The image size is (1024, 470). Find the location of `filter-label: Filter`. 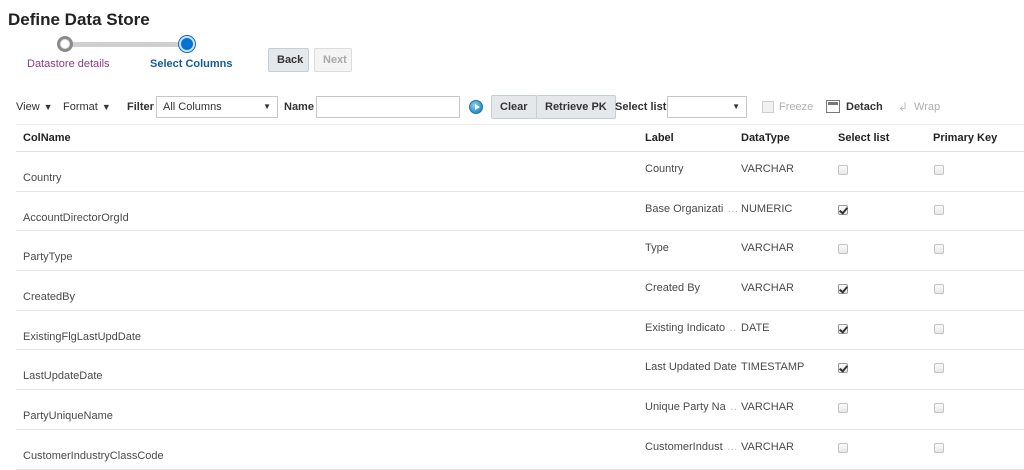

filter-label: Filter is located at coordinates (140, 107).